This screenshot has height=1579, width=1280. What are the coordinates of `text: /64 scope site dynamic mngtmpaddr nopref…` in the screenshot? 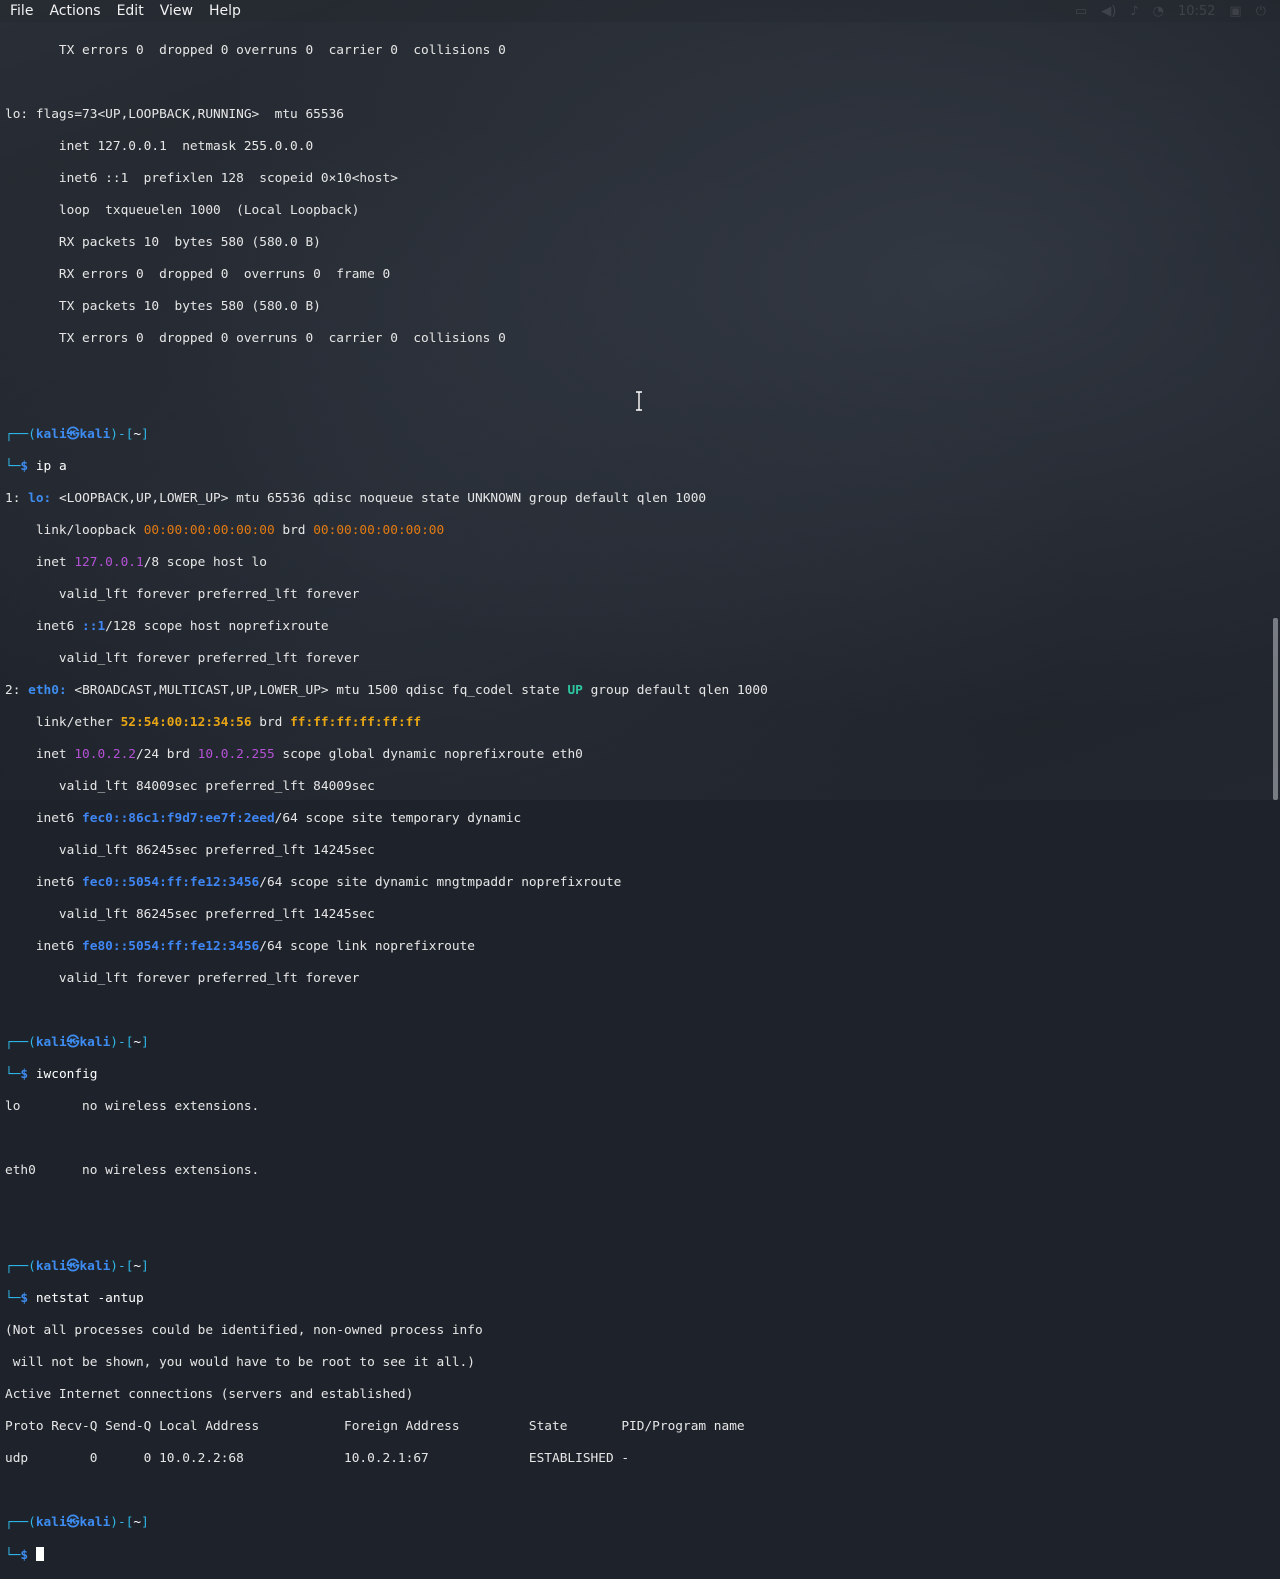 It's located at (440, 882).